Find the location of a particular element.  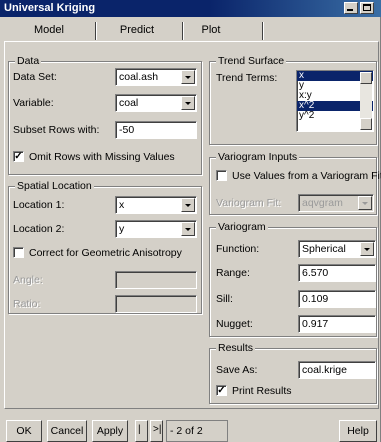

maximize-button is located at coordinates (367, 8).